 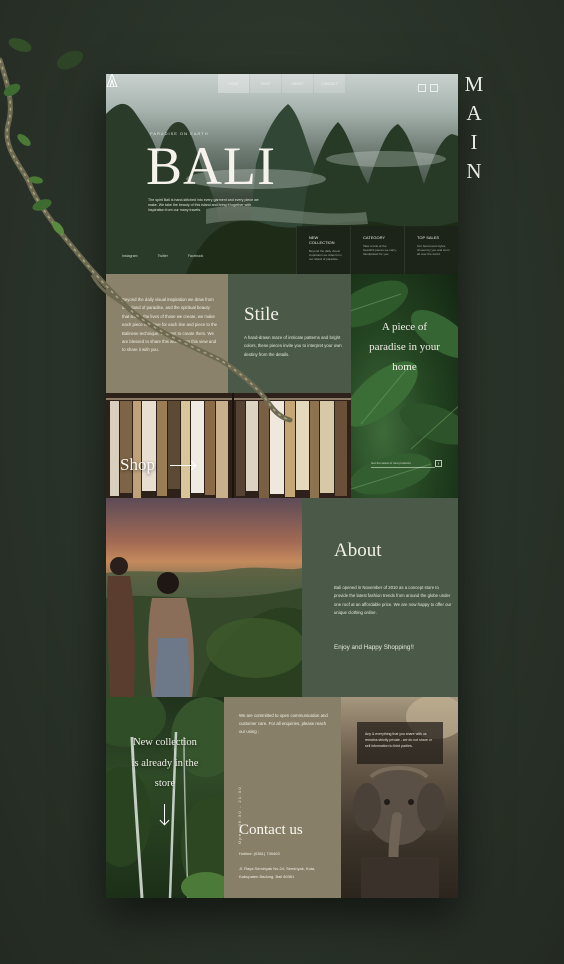 I want to click on social-link-instagram: Instagram, so click(x=130, y=256).